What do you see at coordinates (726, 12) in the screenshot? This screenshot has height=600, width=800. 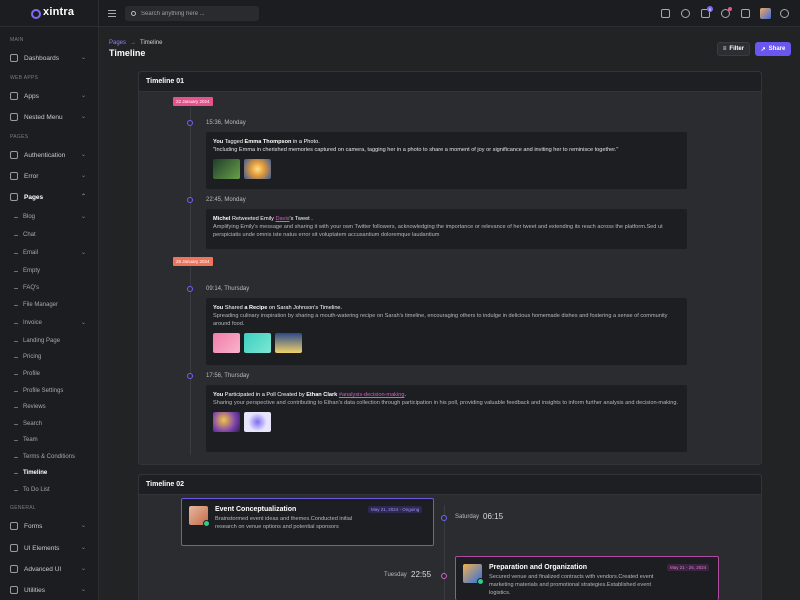 I see `notification-icon` at bounding box center [726, 12].